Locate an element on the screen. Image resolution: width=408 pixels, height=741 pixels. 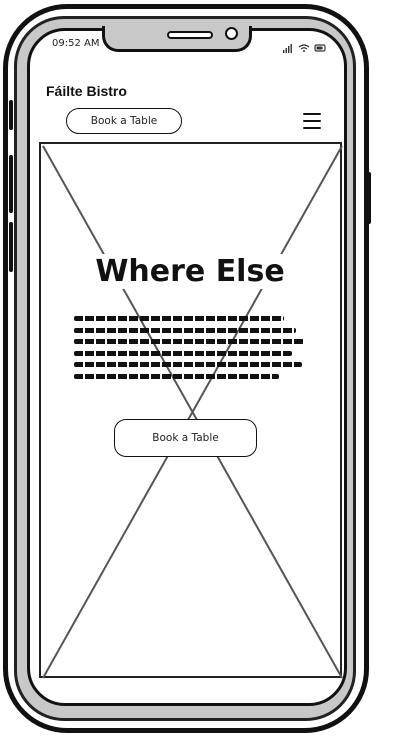
status-time: 09:52 AM is located at coordinates (76, 43).